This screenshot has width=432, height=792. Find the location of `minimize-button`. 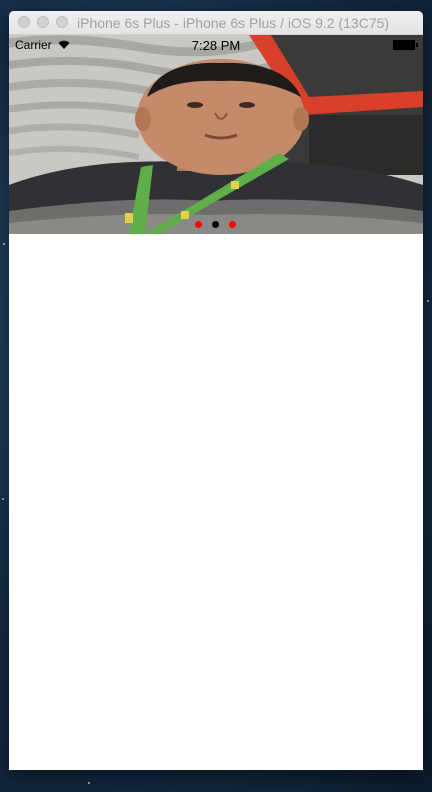

minimize-button is located at coordinates (43, 22).